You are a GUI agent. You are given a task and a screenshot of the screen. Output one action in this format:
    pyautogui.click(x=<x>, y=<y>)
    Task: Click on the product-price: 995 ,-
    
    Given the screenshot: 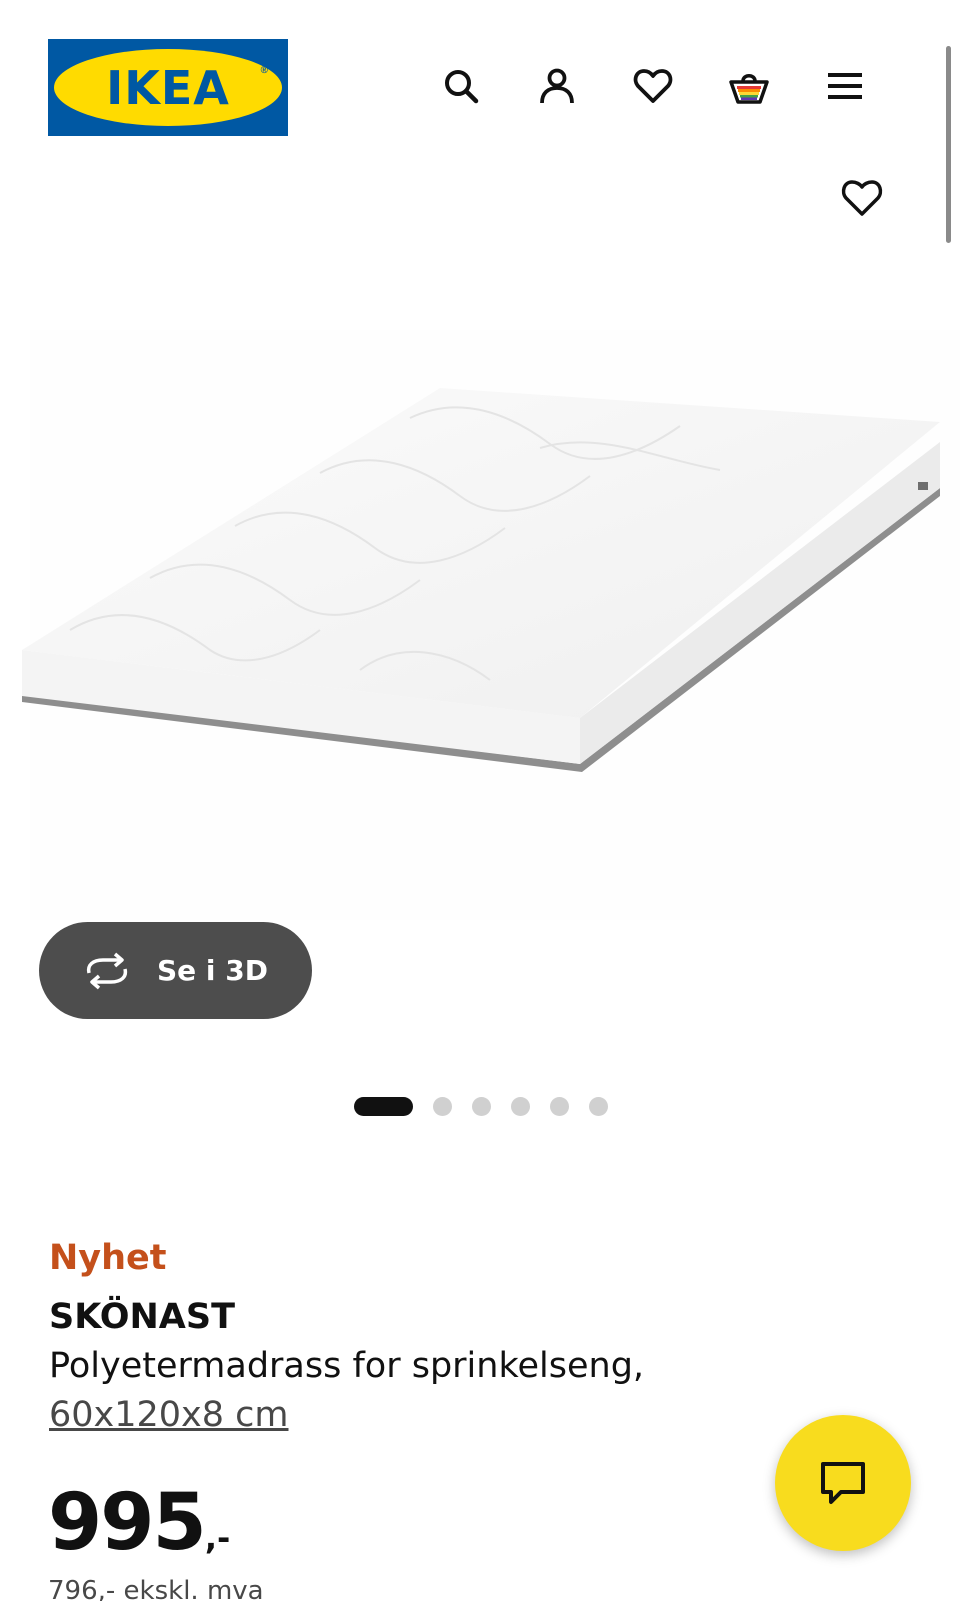 What is the action you would take?
    pyautogui.click(x=139, y=1523)
    